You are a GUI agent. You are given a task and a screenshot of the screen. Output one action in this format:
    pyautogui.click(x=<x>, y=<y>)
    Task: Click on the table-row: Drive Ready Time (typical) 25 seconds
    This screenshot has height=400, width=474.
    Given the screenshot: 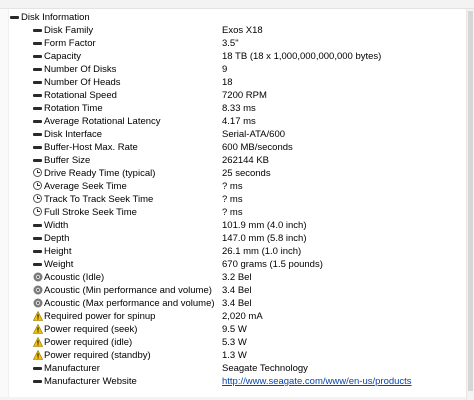 What is the action you would take?
    pyautogui.click(x=237, y=173)
    